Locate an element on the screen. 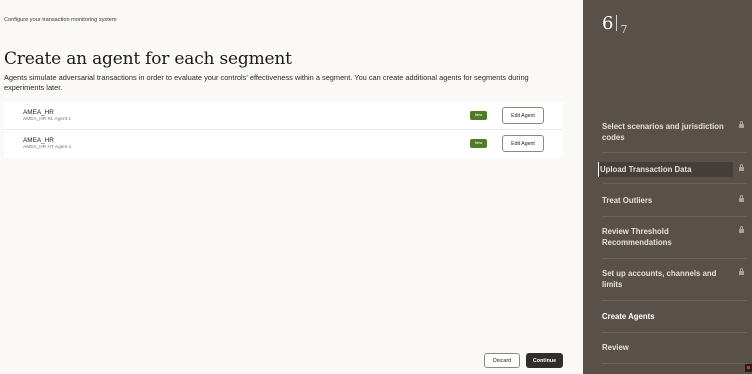 The image size is (752, 374). step-setup-accounts: Set up accounts, channels and limits is located at coordinates (667, 280).